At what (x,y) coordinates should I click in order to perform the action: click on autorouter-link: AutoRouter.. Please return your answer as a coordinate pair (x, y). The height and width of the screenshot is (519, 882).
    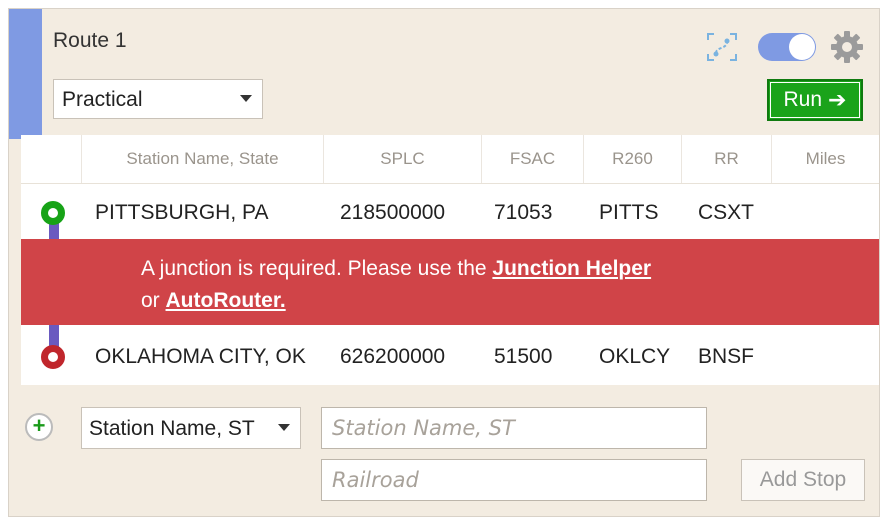
    Looking at the image, I should click on (226, 300).